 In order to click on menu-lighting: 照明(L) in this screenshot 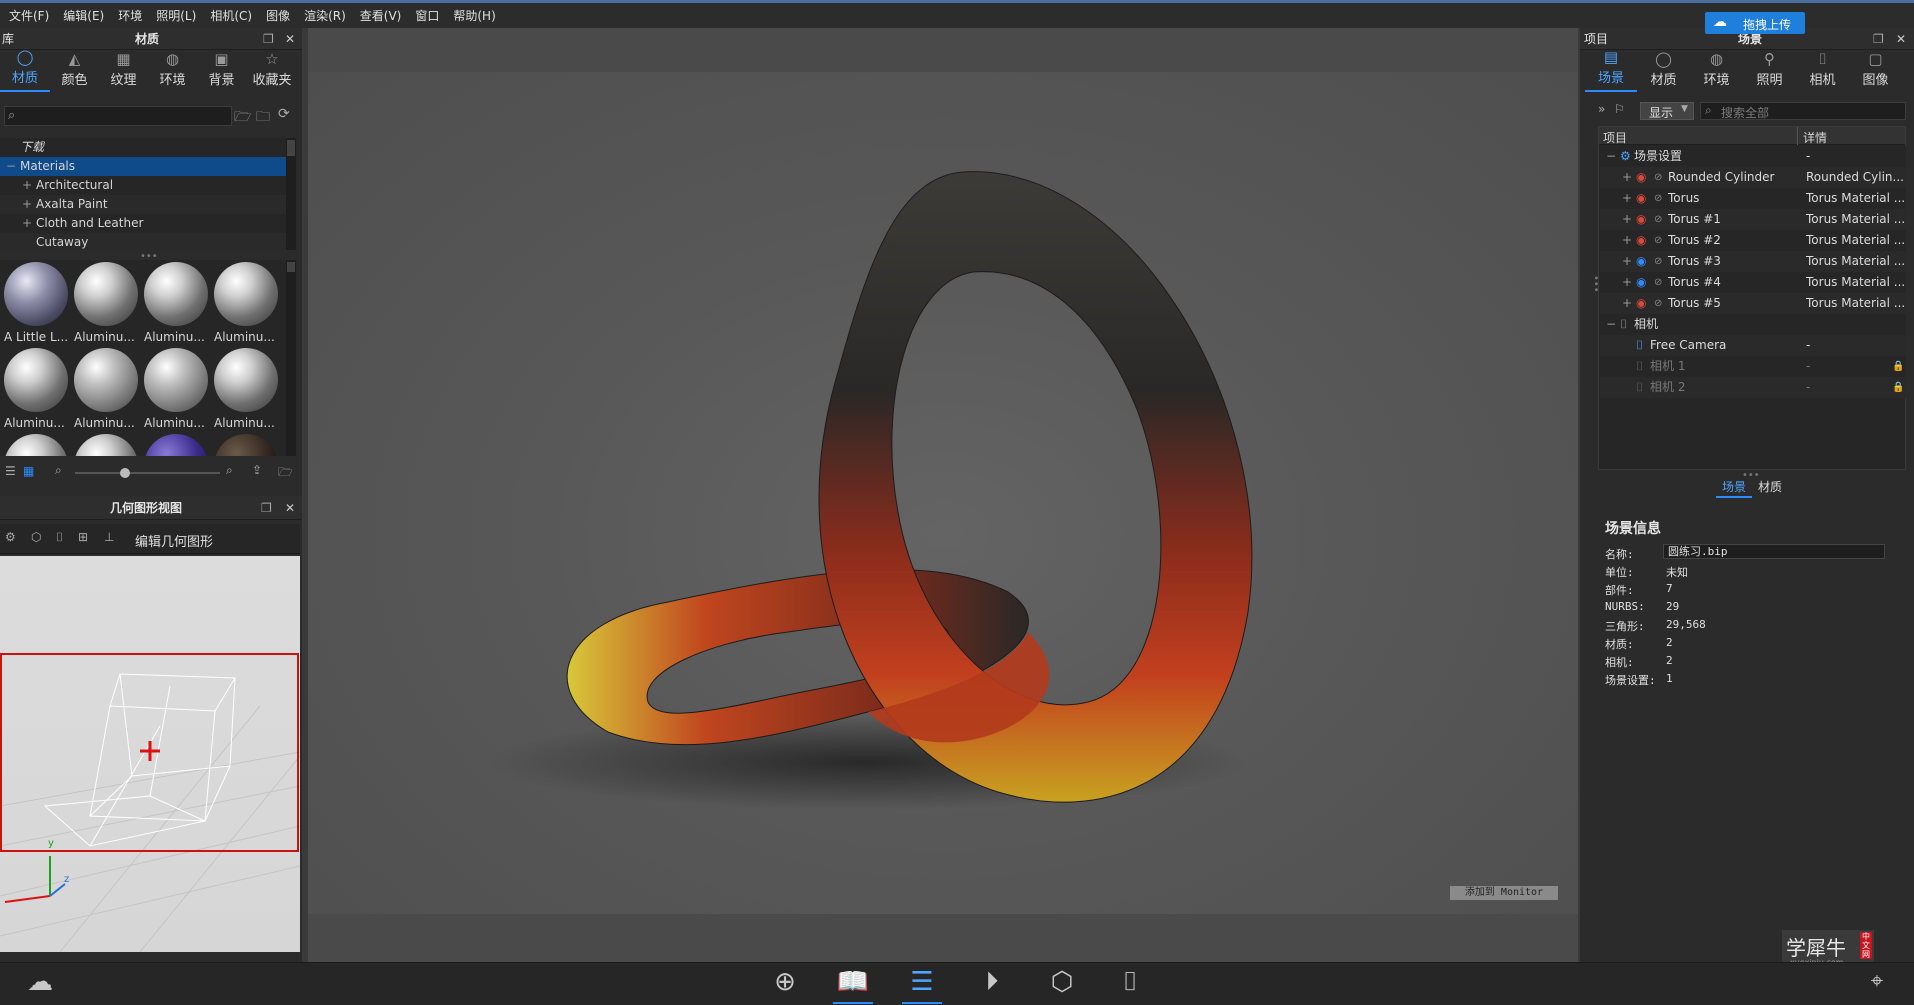, I will do `click(176, 15)`.